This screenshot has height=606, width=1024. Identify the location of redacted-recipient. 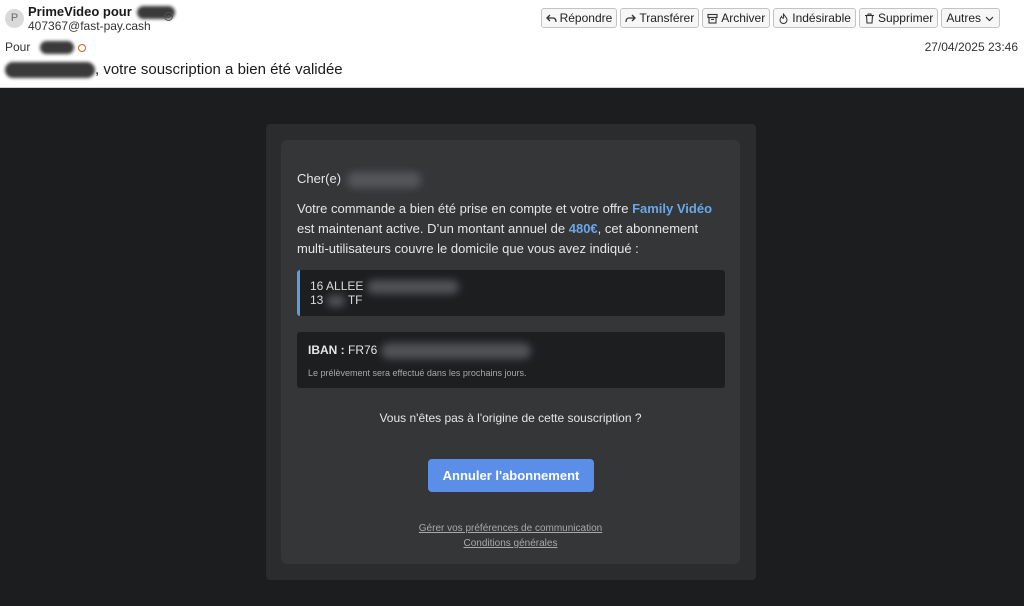
(56, 48).